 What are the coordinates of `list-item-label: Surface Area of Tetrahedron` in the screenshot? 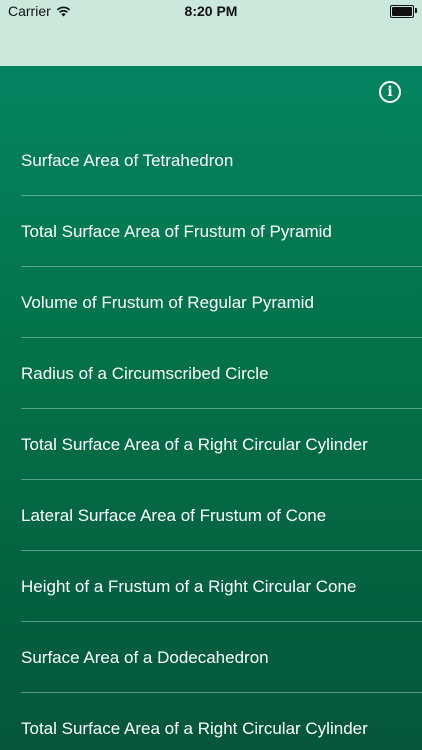 It's located at (127, 160).